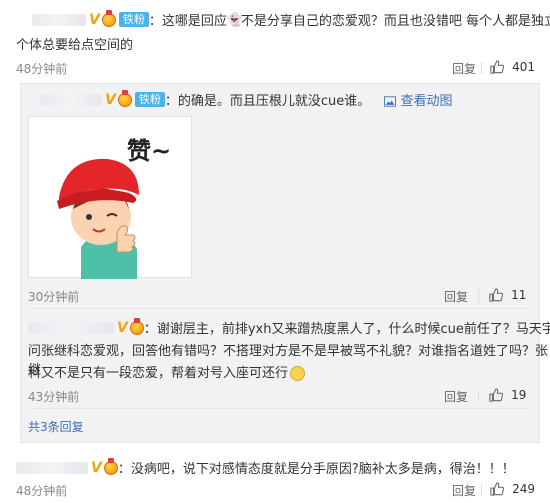 This screenshot has height=503, width=550. Describe the element at coordinates (507, 294) in the screenshot. I see `reply-1-like-button: 11` at that location.